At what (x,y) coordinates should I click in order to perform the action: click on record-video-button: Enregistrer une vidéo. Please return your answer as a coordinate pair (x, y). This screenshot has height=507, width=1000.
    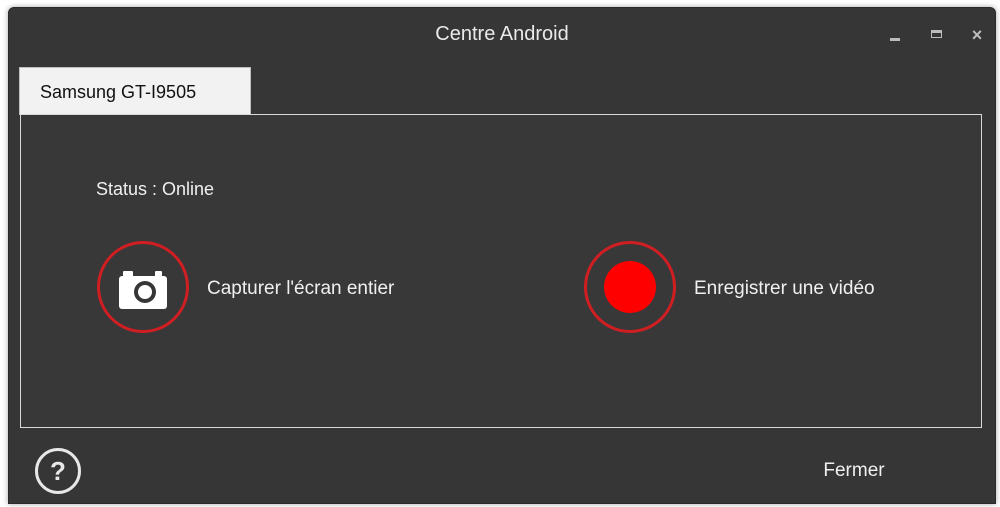
    Looking at the image, I should click on (774, 289).